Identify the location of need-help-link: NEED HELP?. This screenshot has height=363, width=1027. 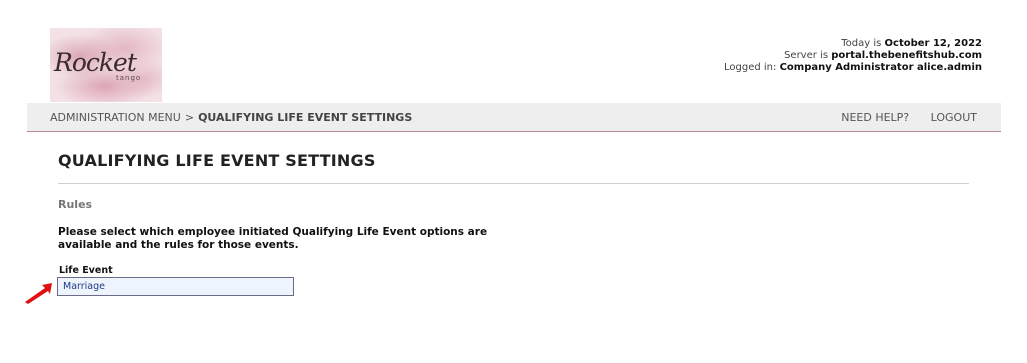
(875, 117).